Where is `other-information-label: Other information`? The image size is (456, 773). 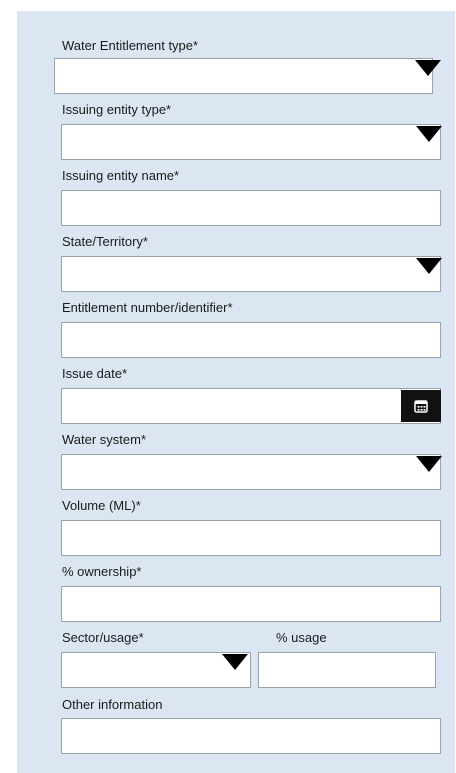
other-information-label: Other information is located at coordinates (112, 704).